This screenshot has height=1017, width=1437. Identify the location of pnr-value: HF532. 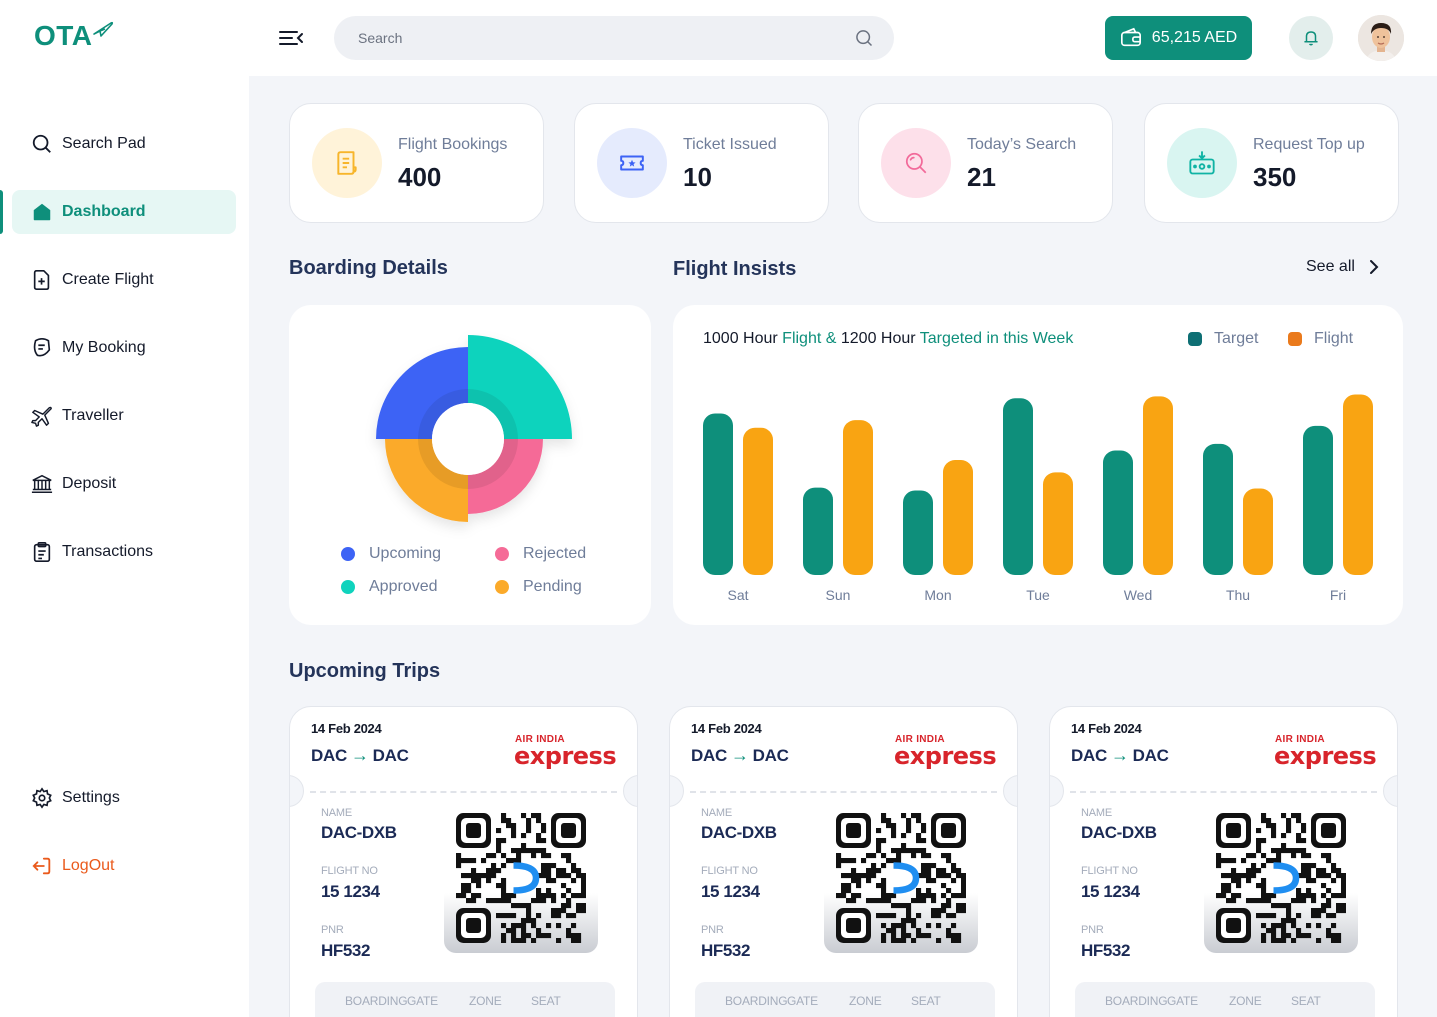
(1106, 950).